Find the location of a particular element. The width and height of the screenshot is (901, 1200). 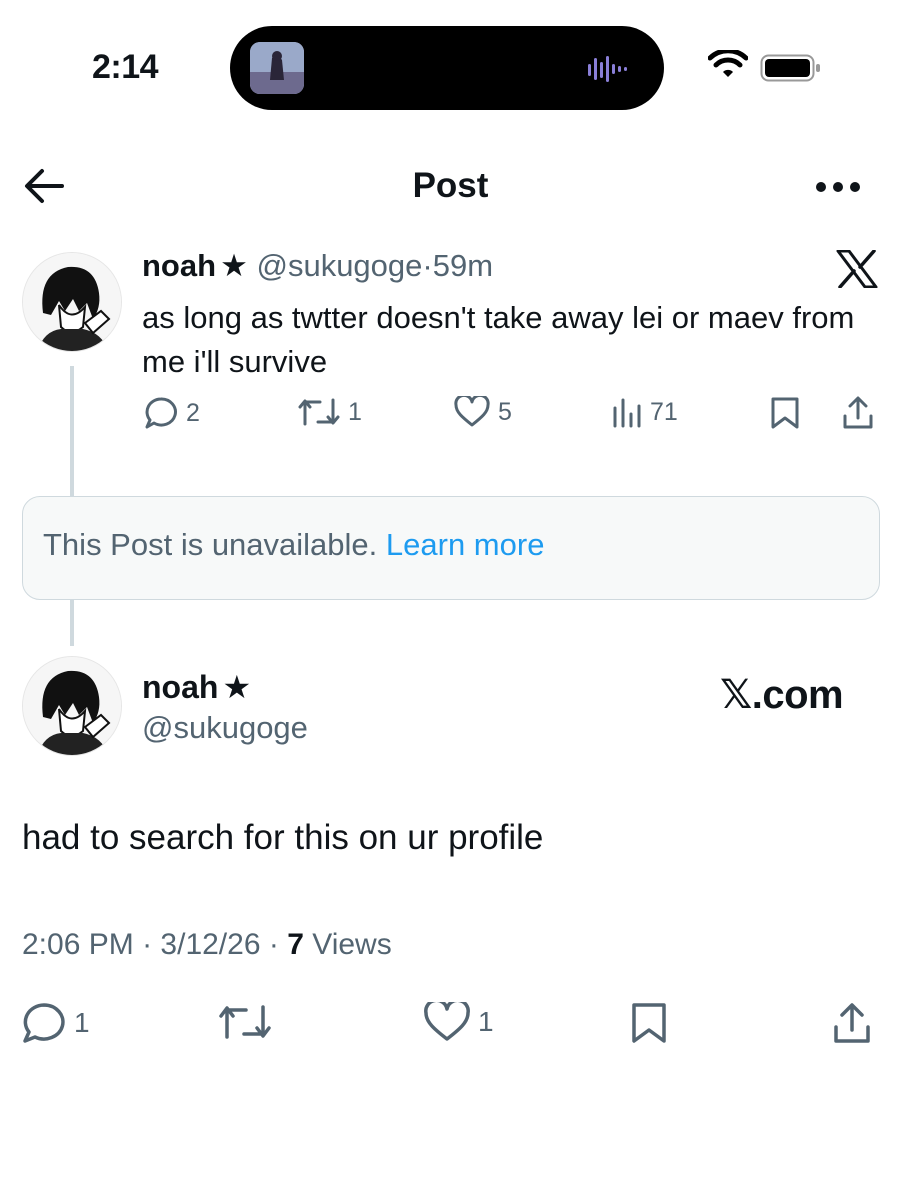

learn-more-link: Learn more is located at coordinates (465, 544).